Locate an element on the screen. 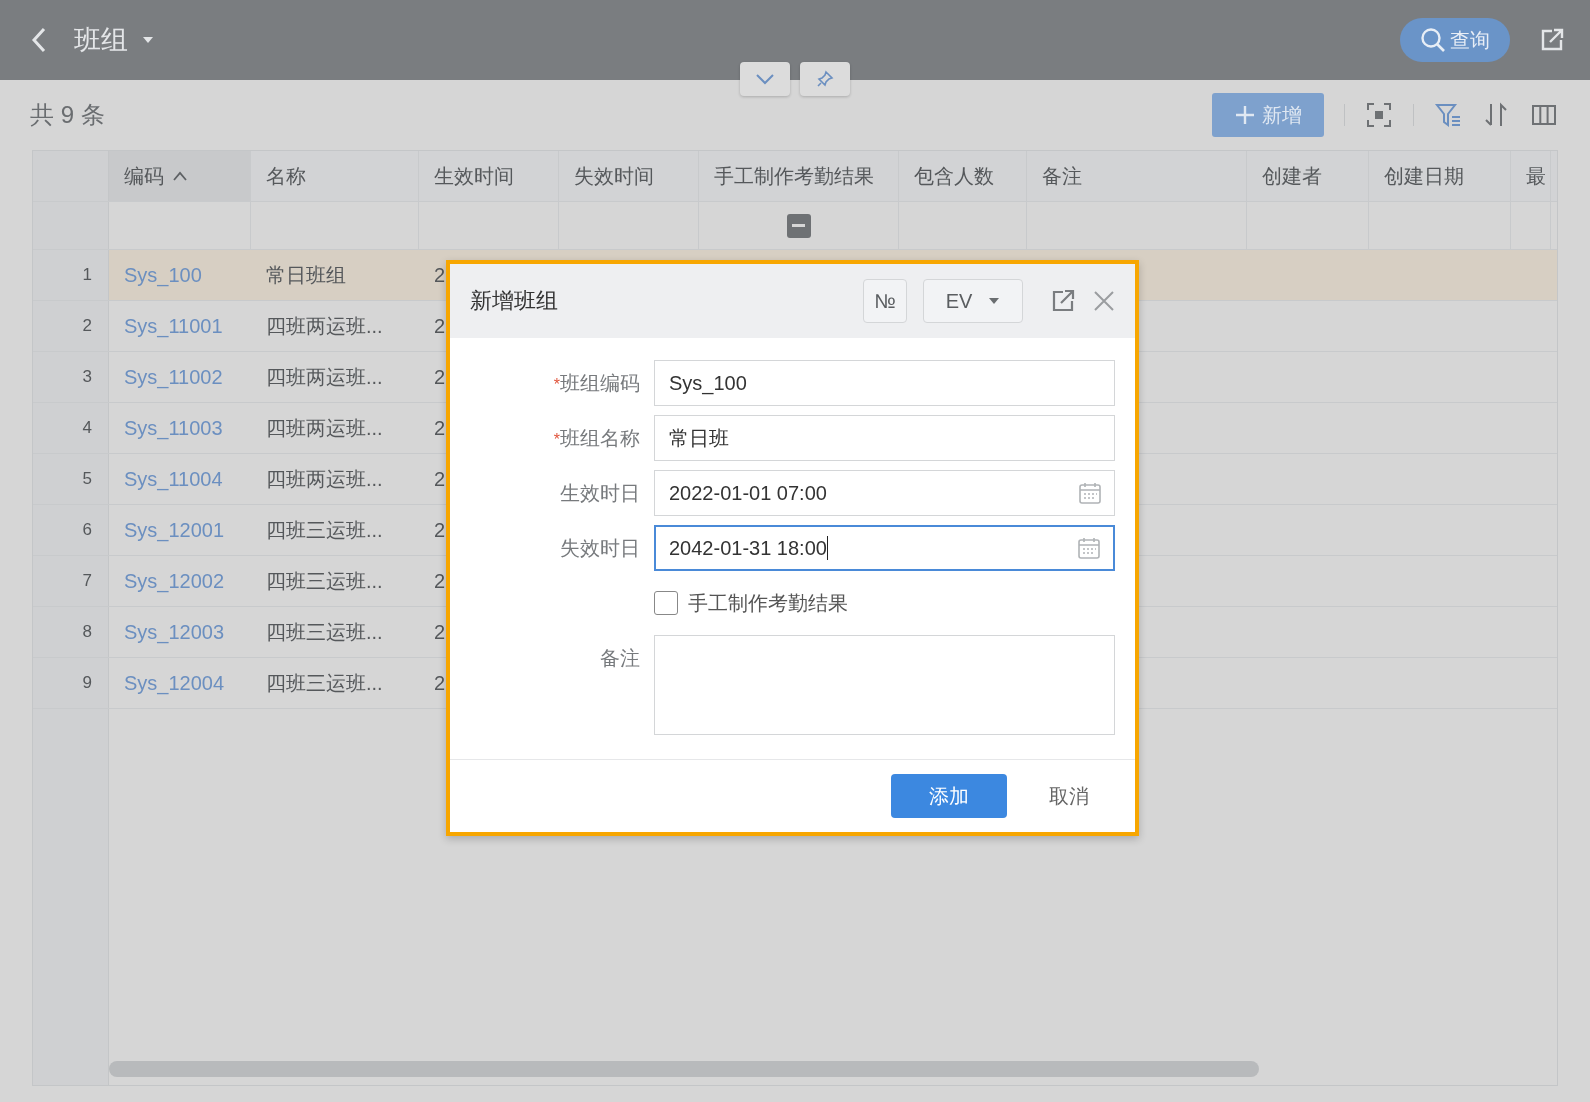 This screenshot has height=1102, width=1590. record-count: 共 9 条 is located at coordinates (67, 115).